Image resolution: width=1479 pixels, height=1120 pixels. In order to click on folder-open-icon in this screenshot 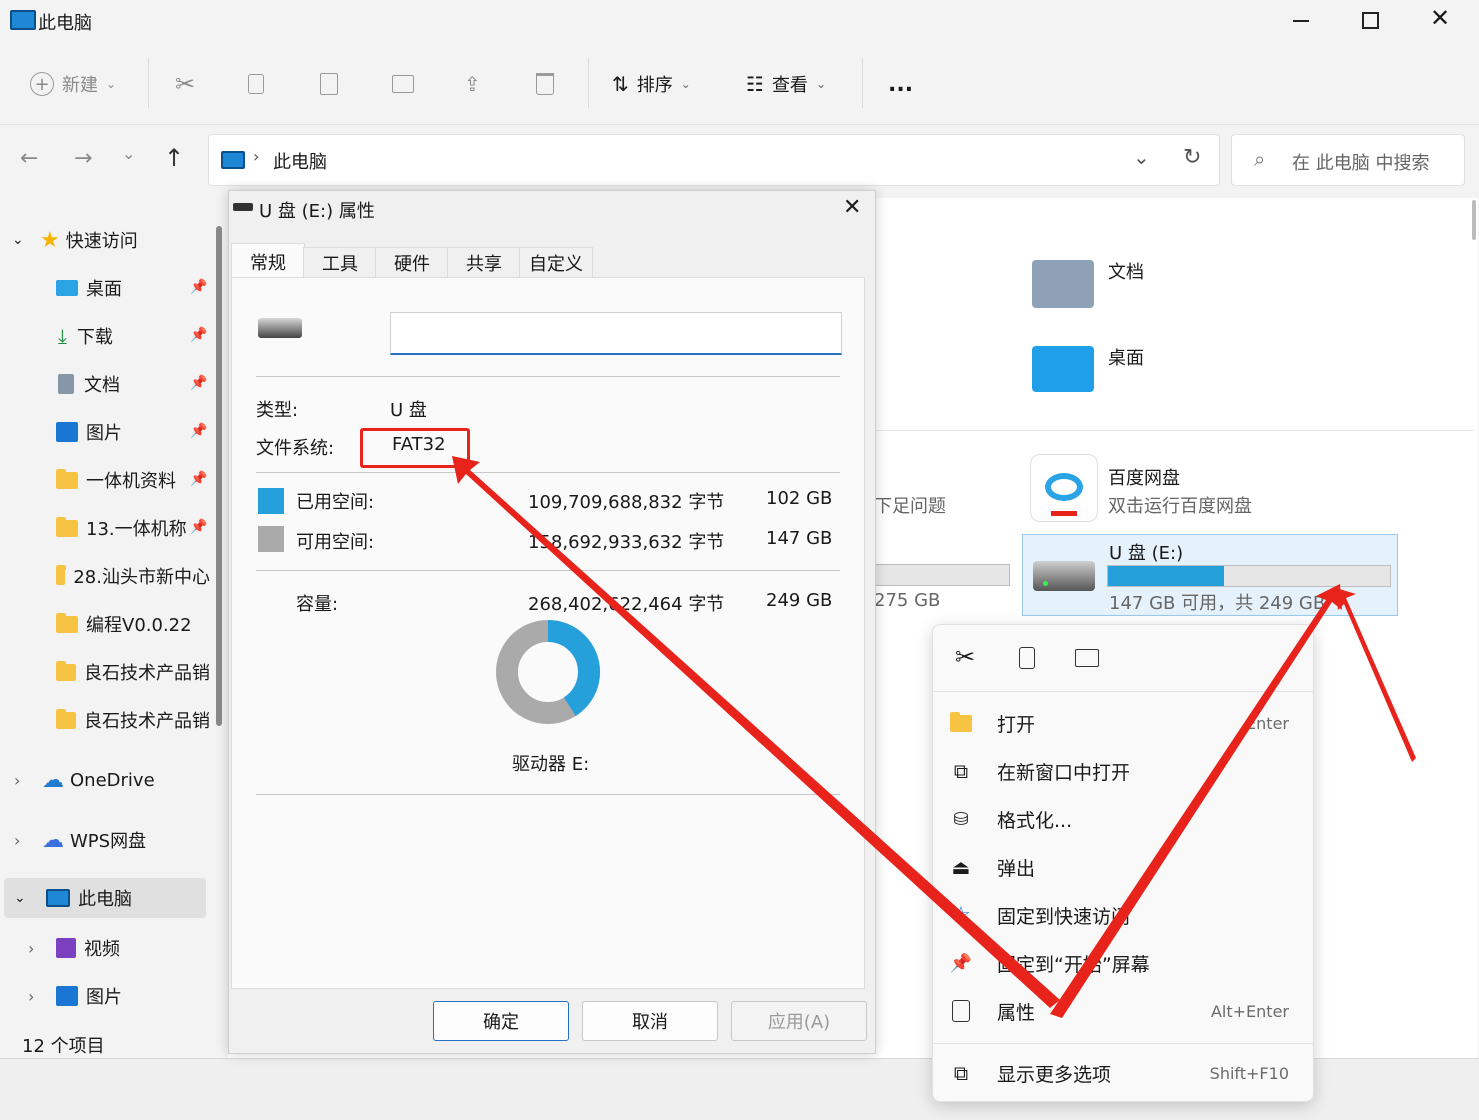, I will do `click(961, 721)`.